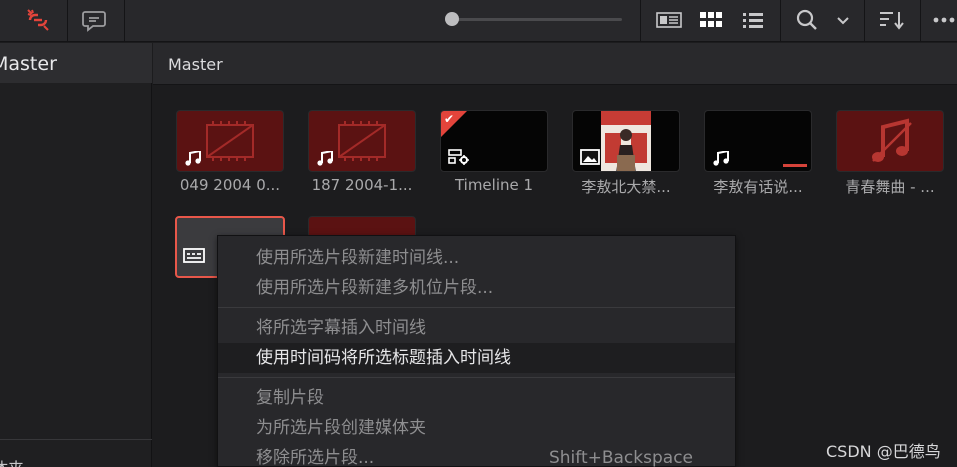  What do you see at coordinates (943, 20) in the screenshot?
I see `more-icon` at bounding box center [943, 20].